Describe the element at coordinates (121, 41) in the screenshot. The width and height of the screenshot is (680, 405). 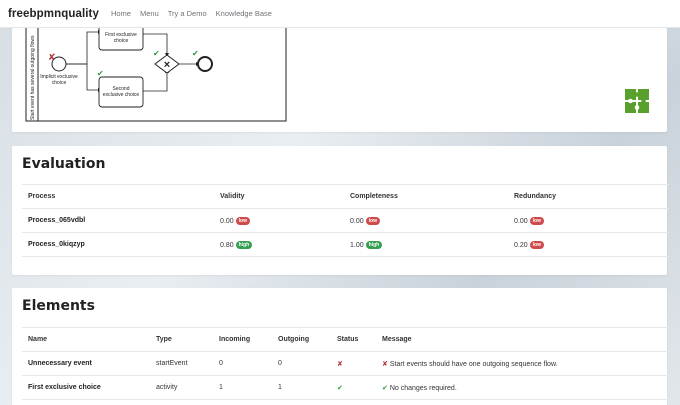
I see `task1-label-line2: choice` at that location.